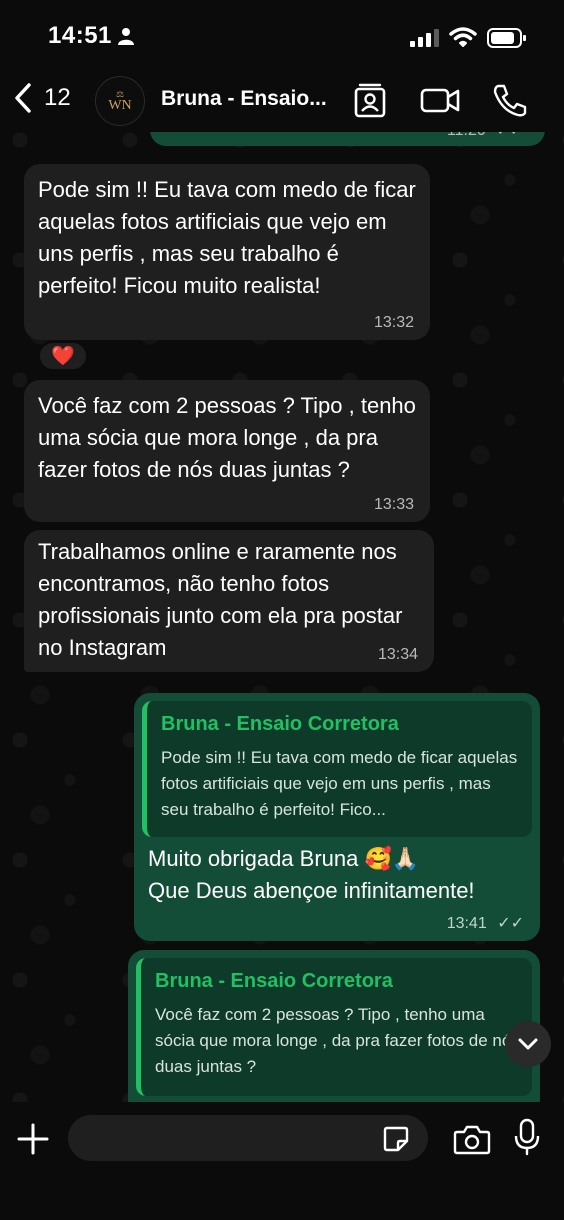 The height and width of the screenshot is (1220, 564). What do you see at coordinates (463, 37) in the screenshot?
I see `wifi-icon` at bounding box center [463, 37].